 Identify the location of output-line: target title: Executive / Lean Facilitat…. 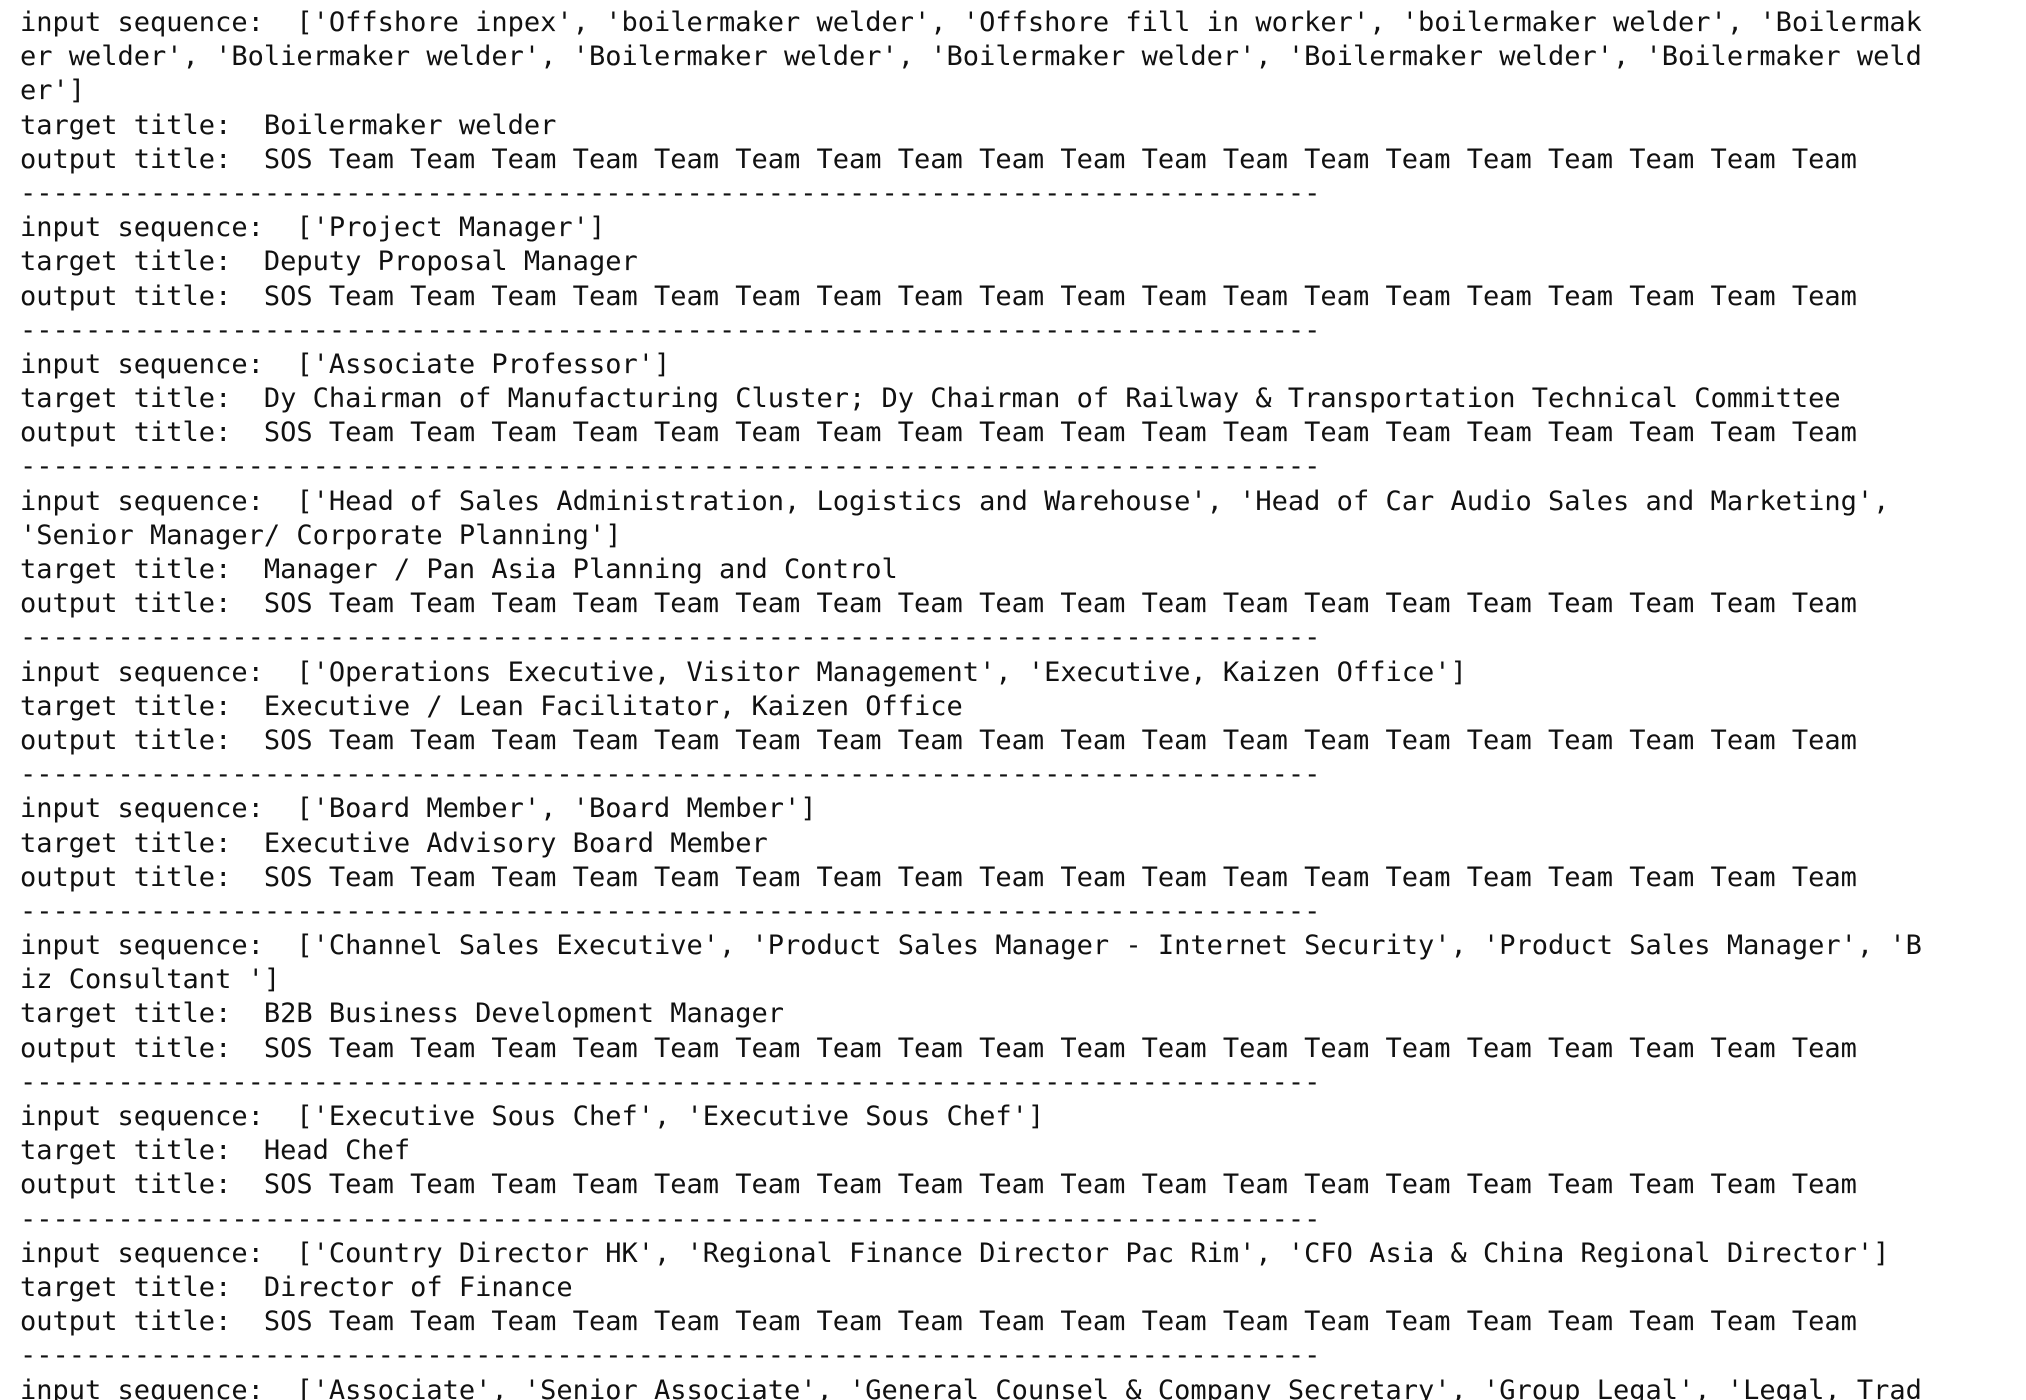
(491, 706).